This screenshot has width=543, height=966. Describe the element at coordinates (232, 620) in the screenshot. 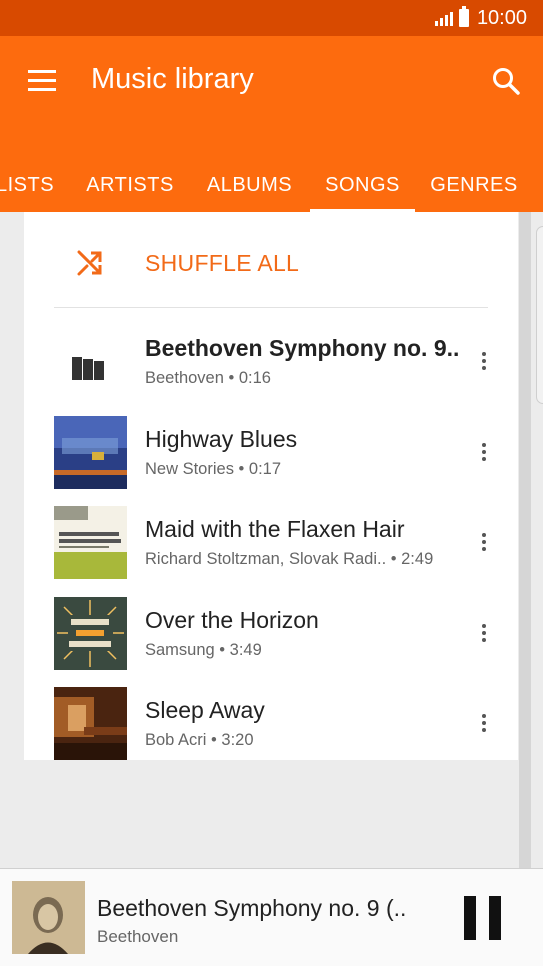

I see `song-title: Over the Horizon` at that location.